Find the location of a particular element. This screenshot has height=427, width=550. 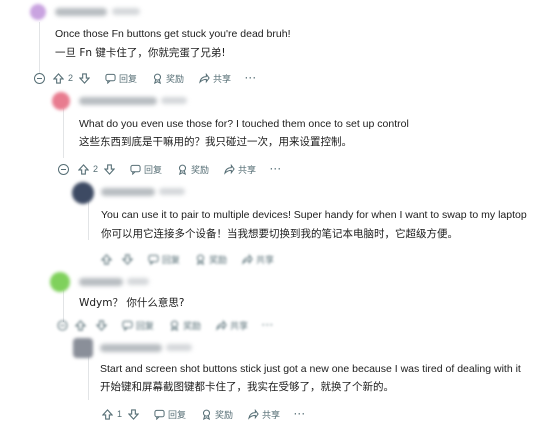

comment-actions: 回复 奖励 共享 is located at coordinates (187, 259).